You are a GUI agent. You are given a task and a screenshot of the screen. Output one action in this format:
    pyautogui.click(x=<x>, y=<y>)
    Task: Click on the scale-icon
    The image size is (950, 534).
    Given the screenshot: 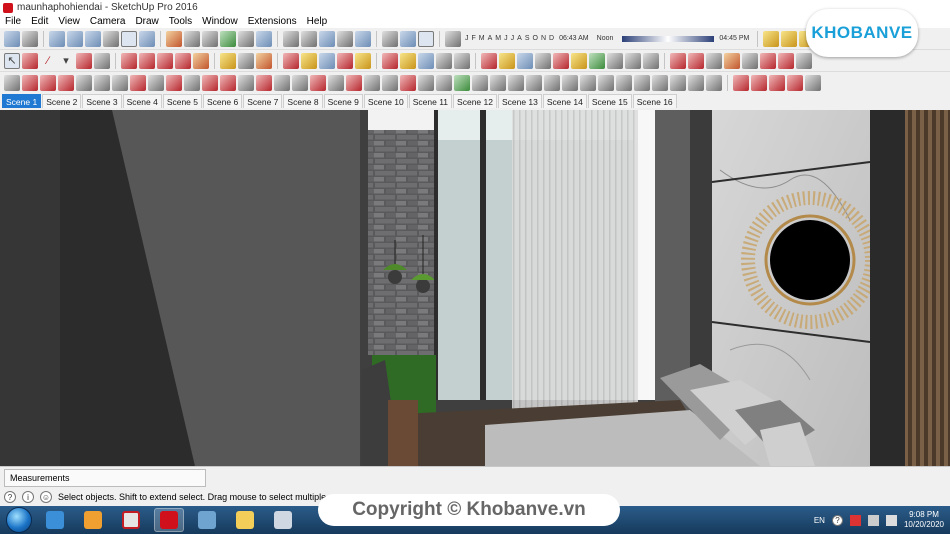 What is the action you would take?
    pyautogui.click(x=201, y=60)
    